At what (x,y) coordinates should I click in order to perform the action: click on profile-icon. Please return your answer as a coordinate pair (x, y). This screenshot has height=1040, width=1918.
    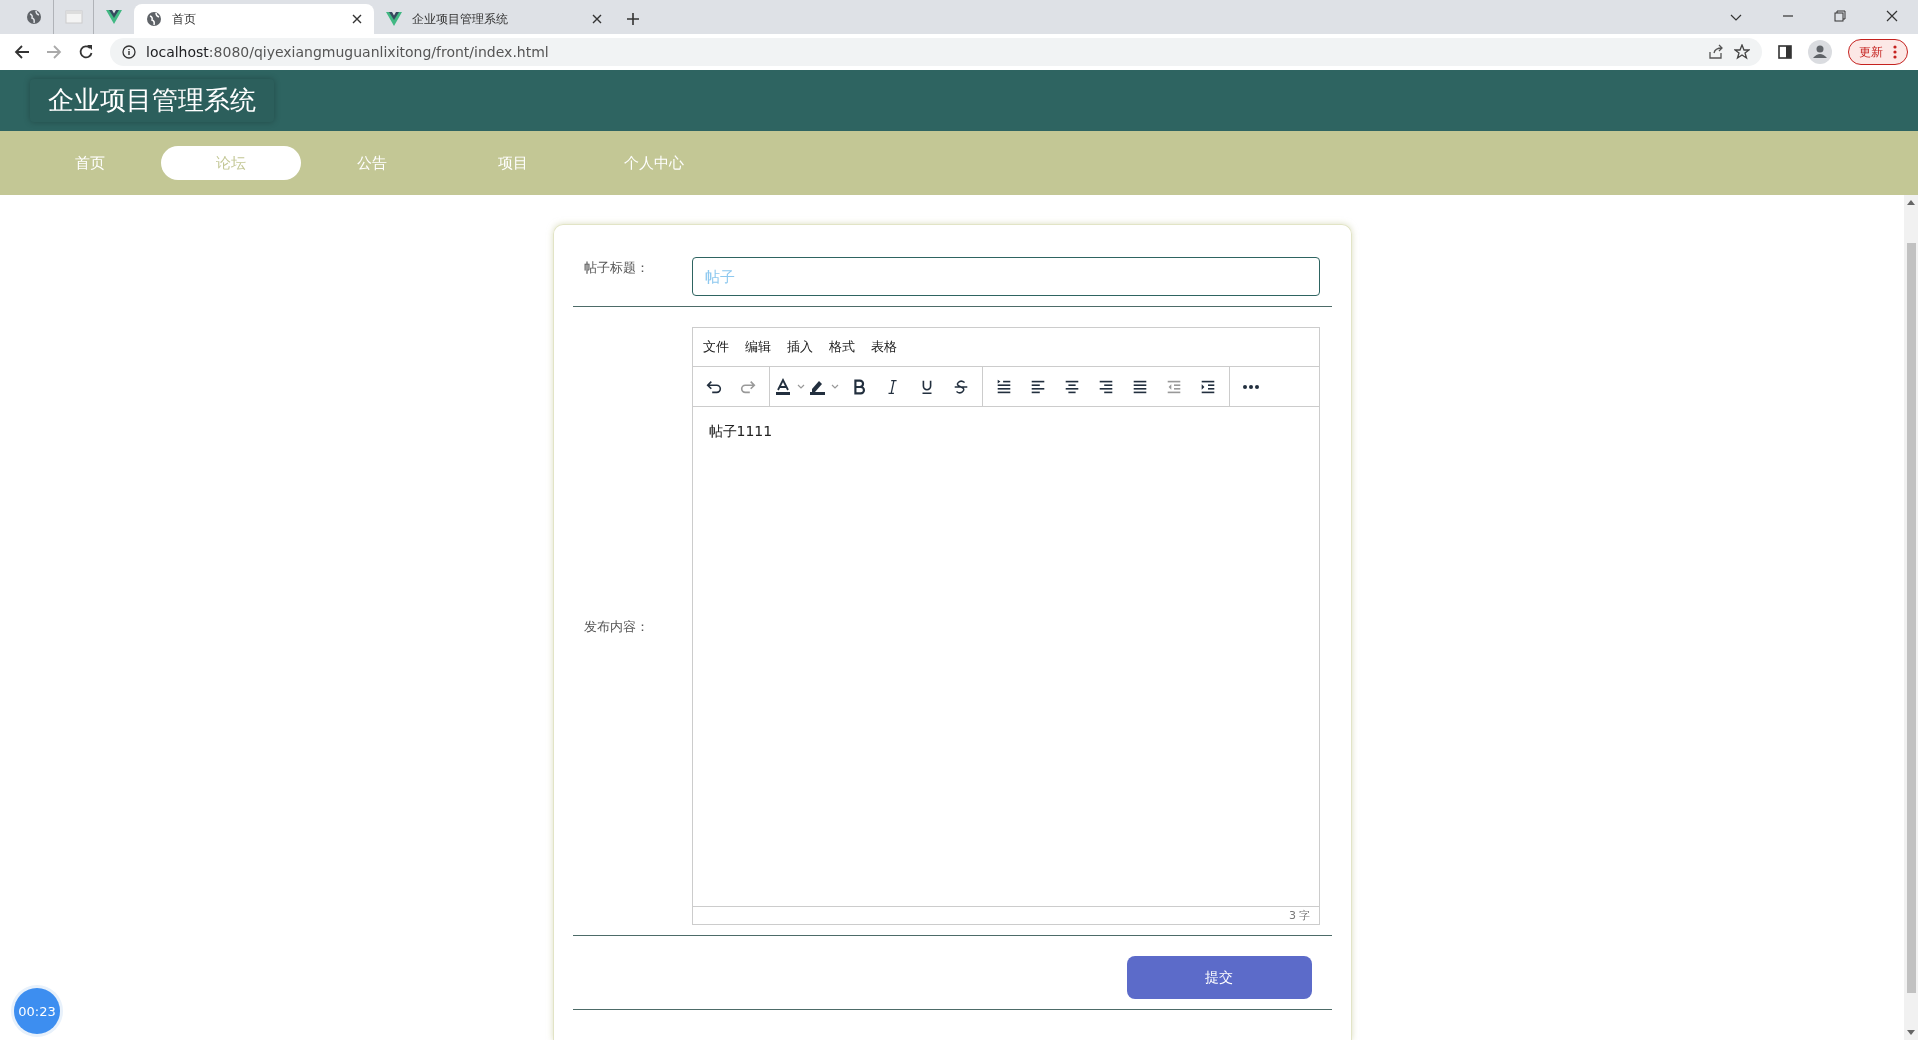
    Looking at the image, I should click on (1820, 52).